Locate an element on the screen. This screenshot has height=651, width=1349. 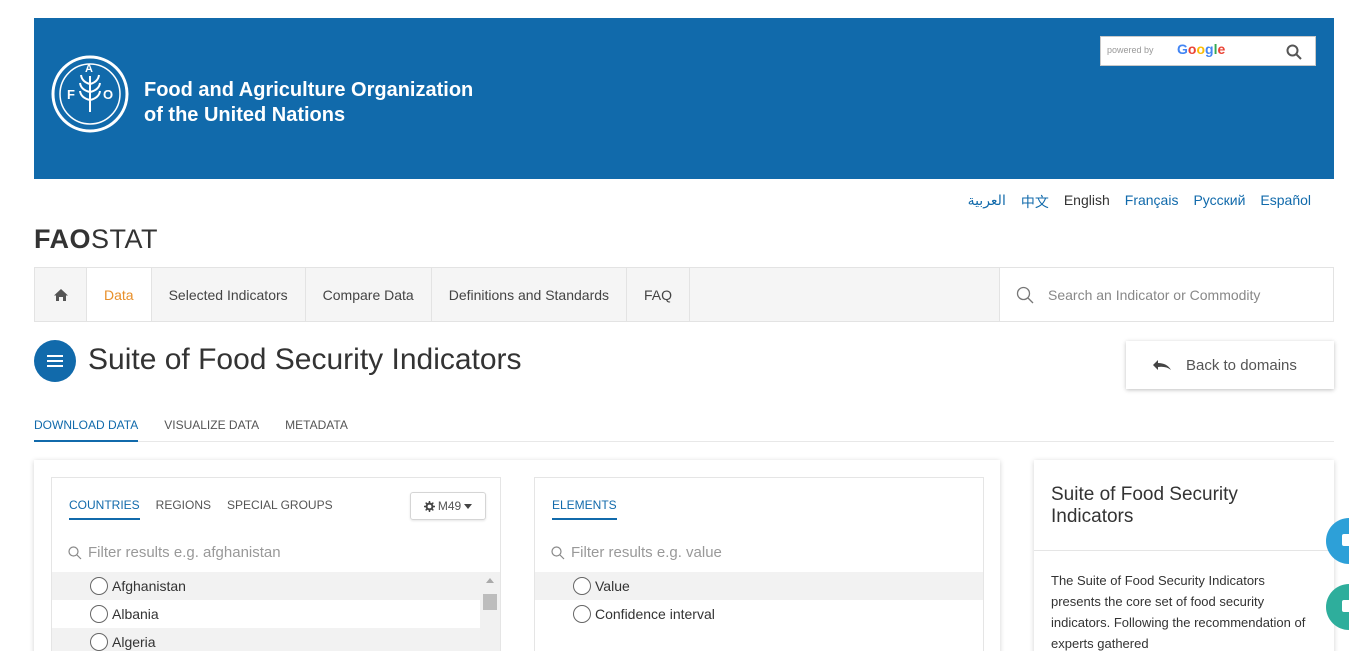
elements-filter-input: Filter results e.g. value is located at coordinates (636, 552).